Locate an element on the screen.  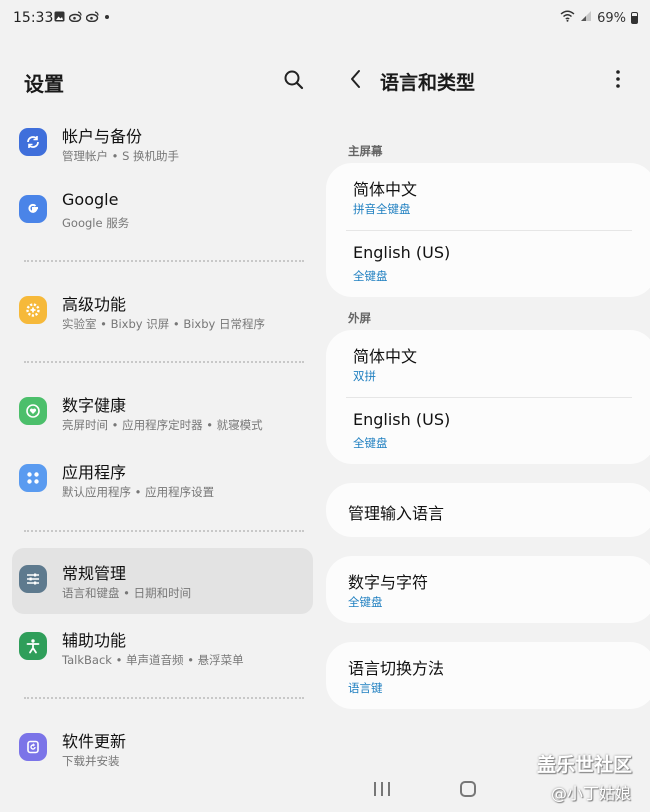
settings-item-title: Google is located at coordinates (90, 199).